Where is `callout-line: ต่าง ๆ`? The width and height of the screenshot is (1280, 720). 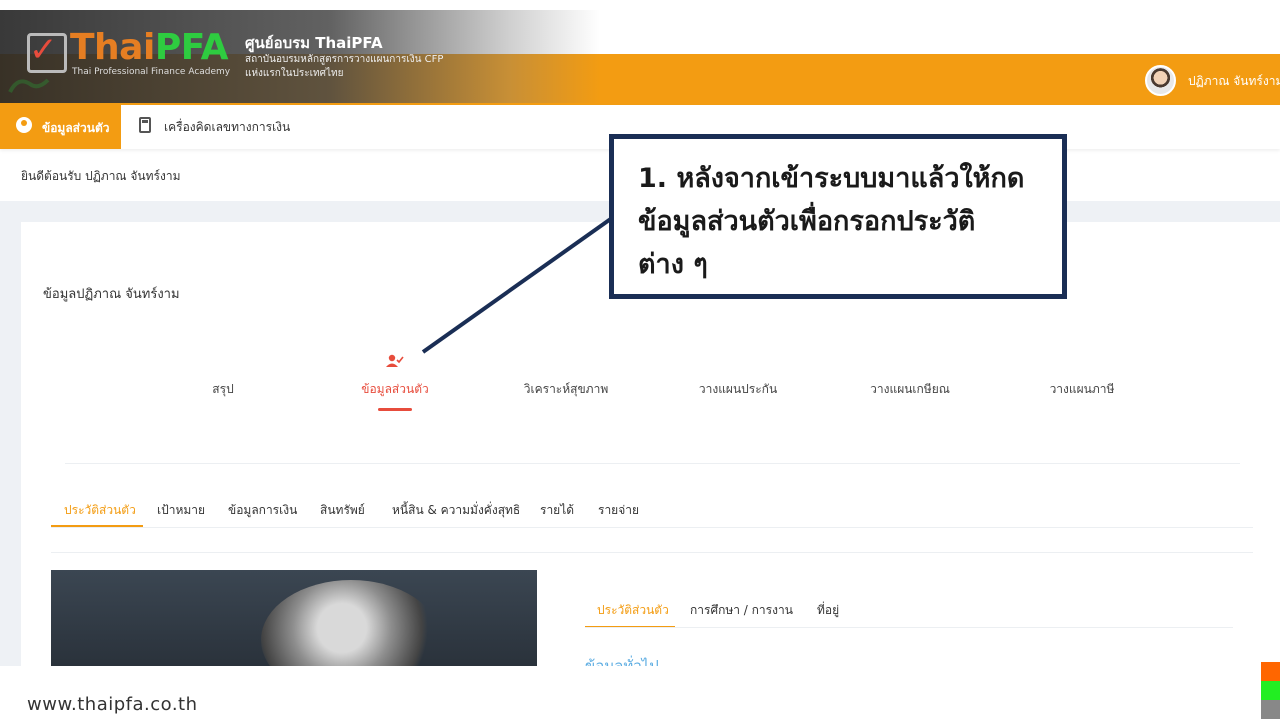 callout-line: ต่าง ๆ is located at coordinates (673, 264).